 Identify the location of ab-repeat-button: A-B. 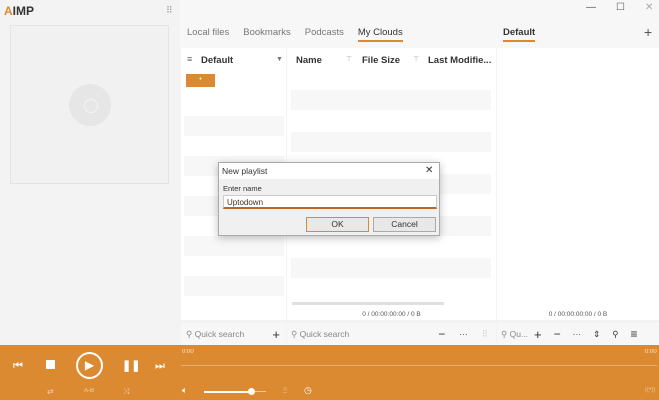
(89, 391).